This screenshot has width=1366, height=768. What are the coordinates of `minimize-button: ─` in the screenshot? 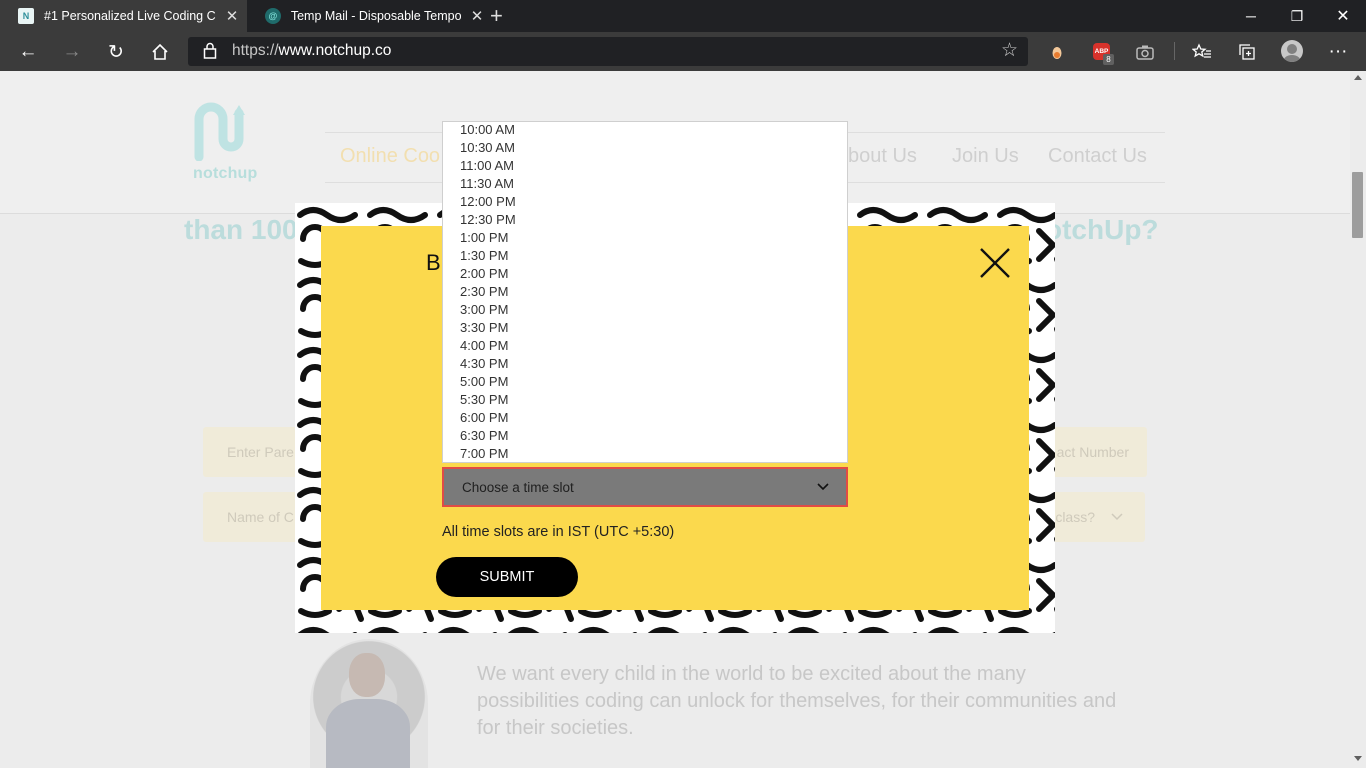 It's located at (1251, 16).